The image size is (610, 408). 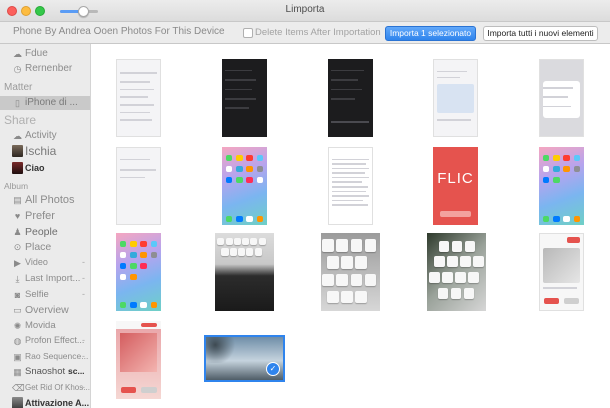 I want to click on sidebar-item-label: Overview, so click(x=47, y=310).